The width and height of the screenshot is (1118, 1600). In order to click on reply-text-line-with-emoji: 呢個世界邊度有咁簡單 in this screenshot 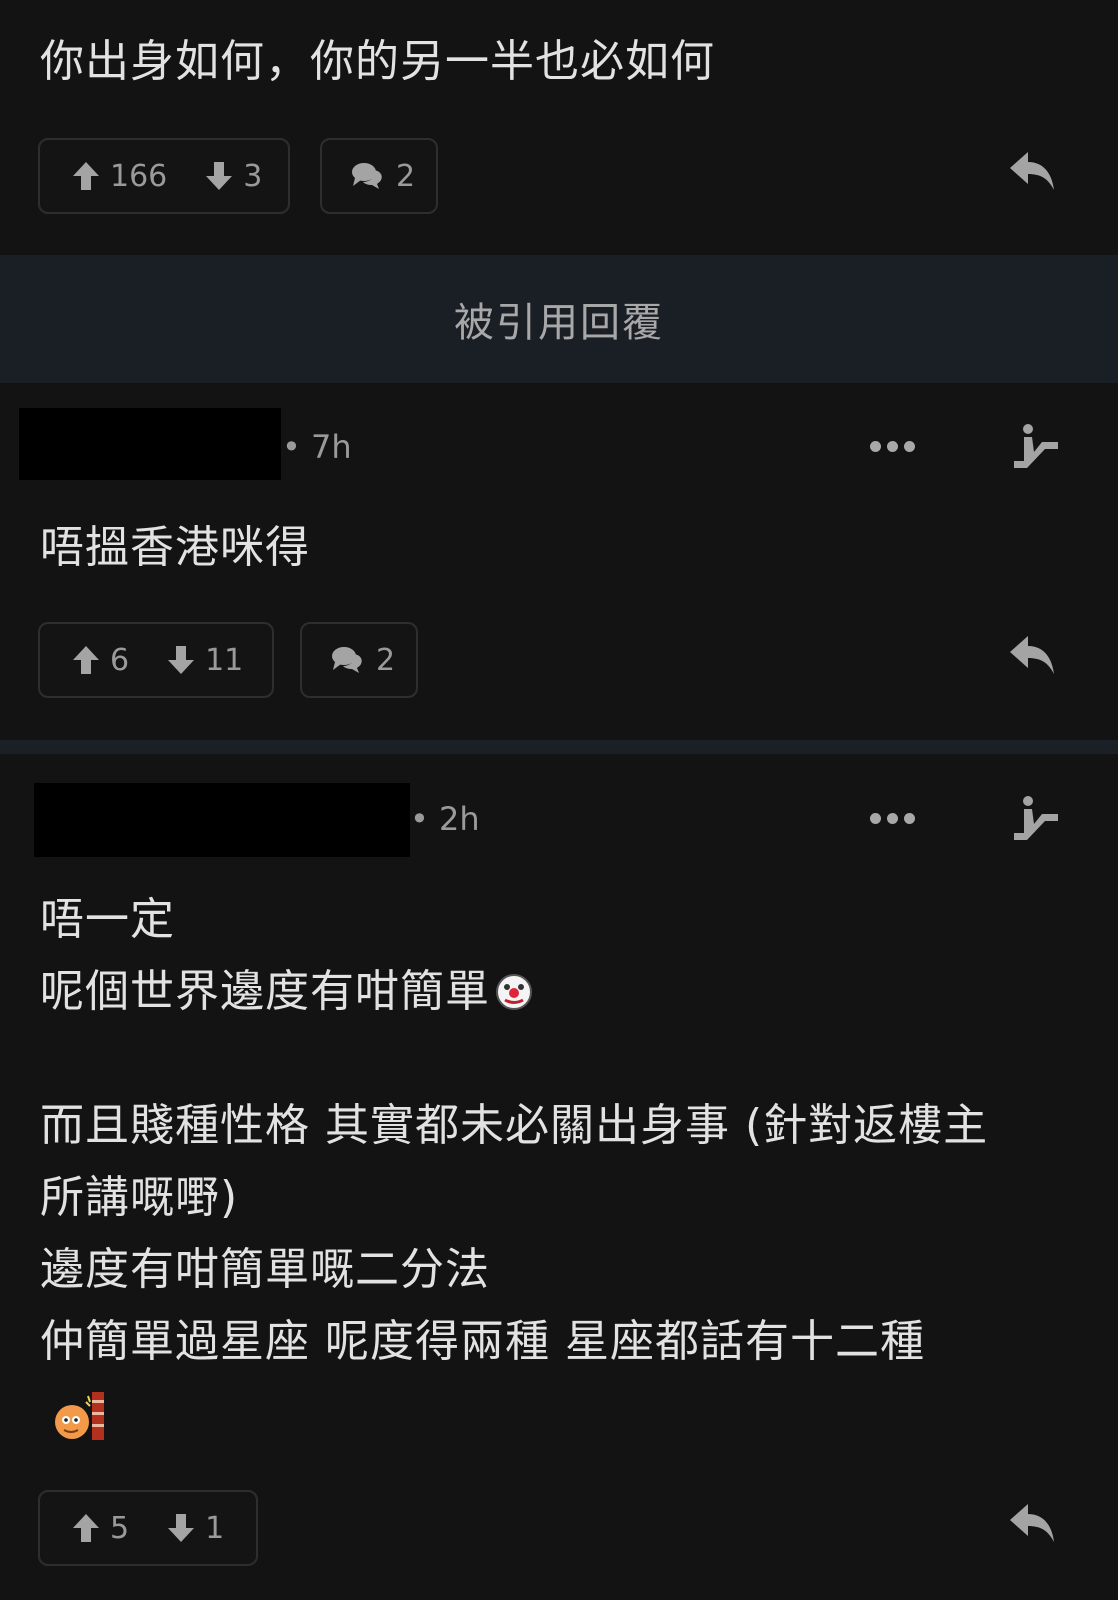, I will do `click(287, 992)`.